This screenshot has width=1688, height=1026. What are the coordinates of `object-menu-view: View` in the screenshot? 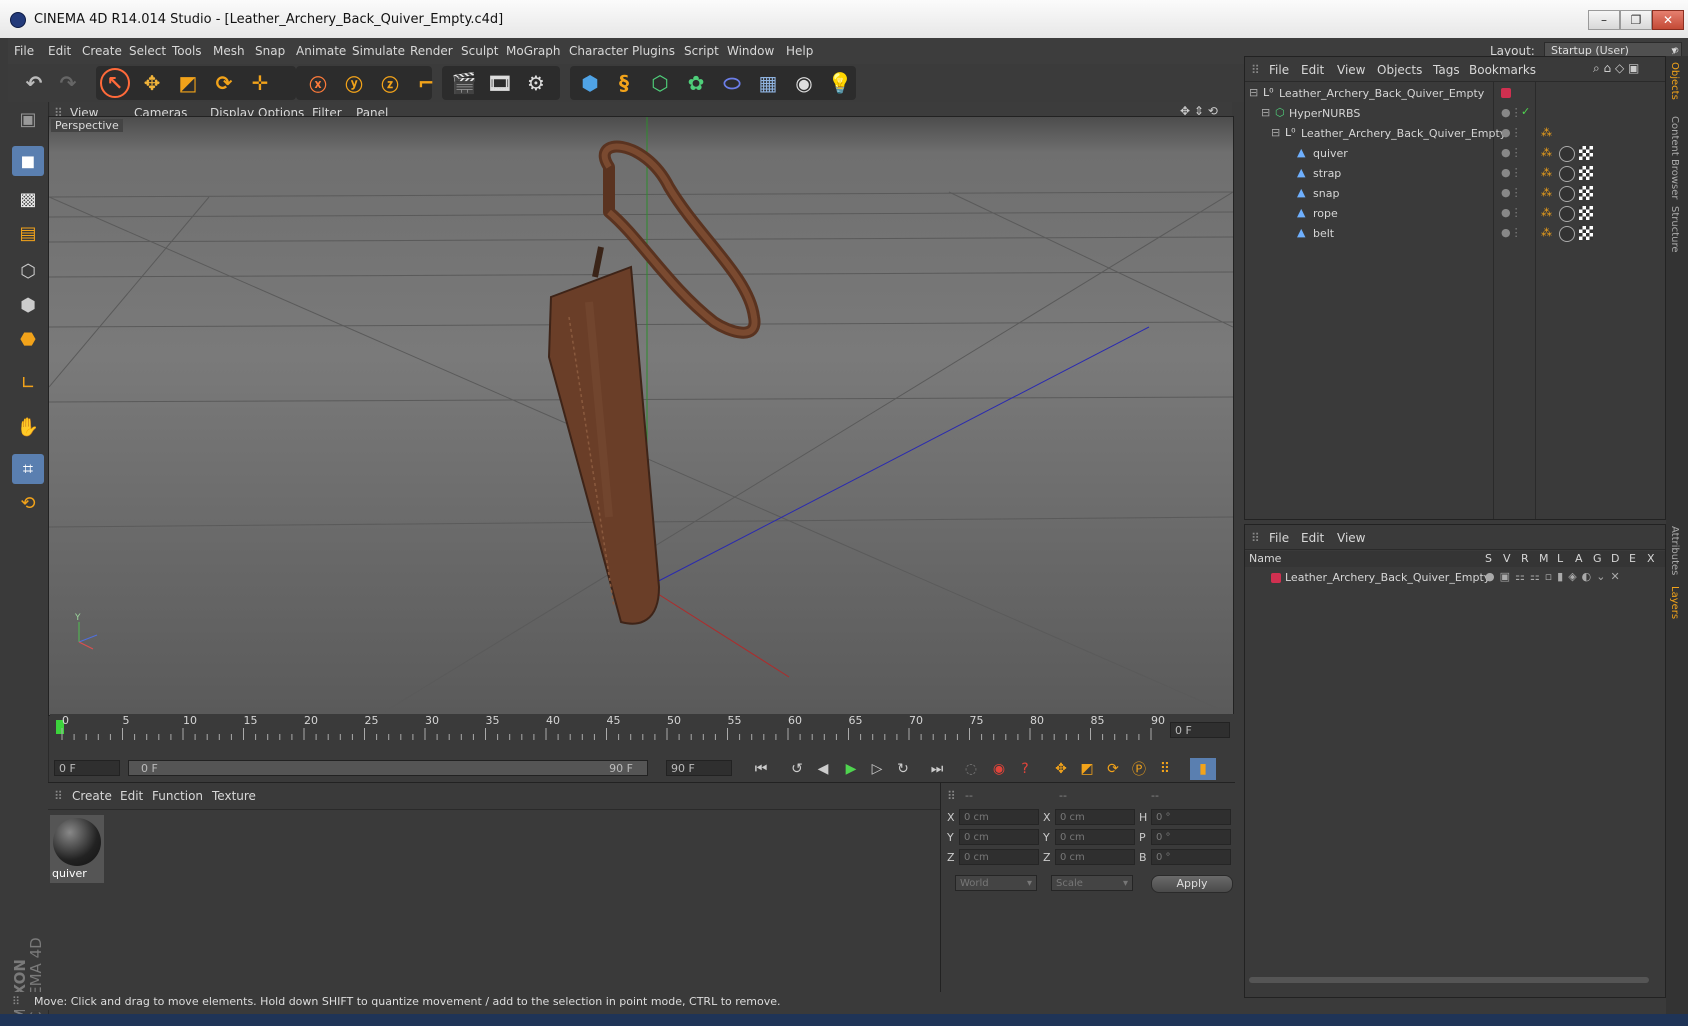 It's located at (1351, 70).